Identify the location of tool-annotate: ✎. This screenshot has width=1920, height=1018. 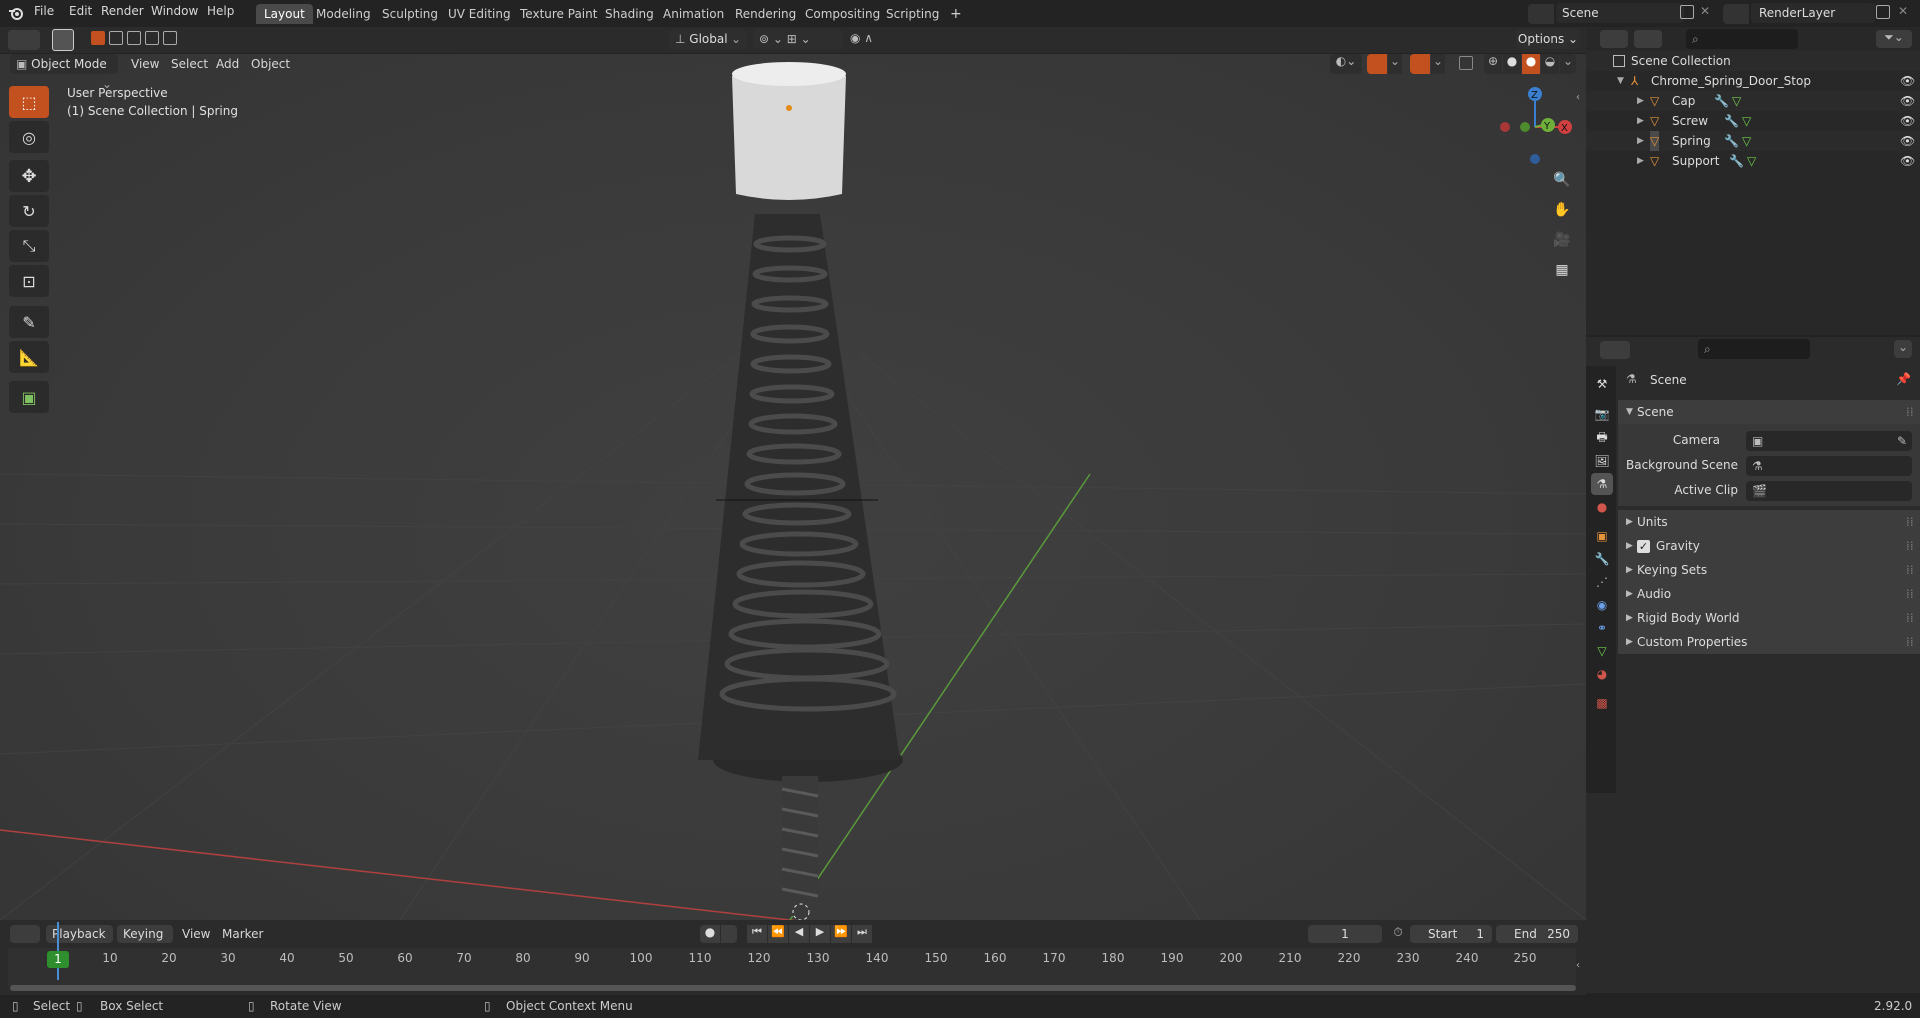
(29, 322).